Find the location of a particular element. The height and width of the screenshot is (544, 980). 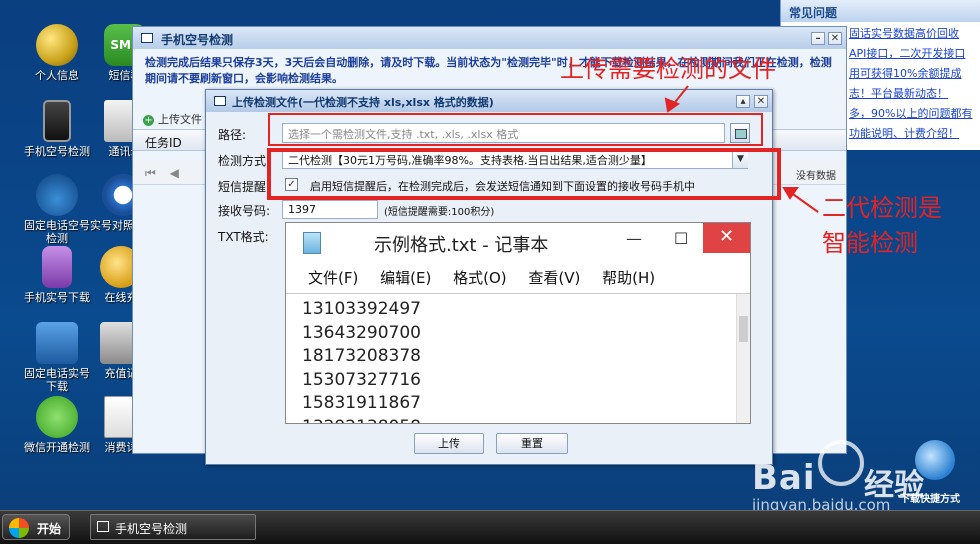

taskbar-item-mobile-check: 手机空号检测 is located at coordinates (173, 527).